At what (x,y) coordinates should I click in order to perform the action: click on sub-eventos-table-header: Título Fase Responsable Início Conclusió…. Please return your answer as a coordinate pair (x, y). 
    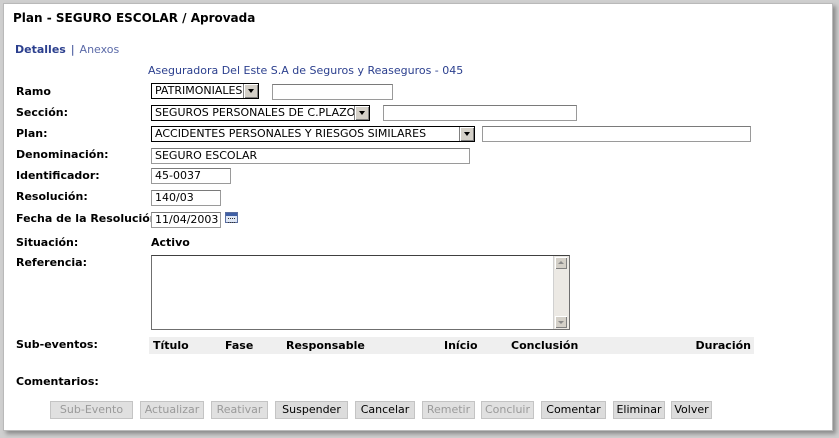
    Looking at the image, I should click on (451, 345).